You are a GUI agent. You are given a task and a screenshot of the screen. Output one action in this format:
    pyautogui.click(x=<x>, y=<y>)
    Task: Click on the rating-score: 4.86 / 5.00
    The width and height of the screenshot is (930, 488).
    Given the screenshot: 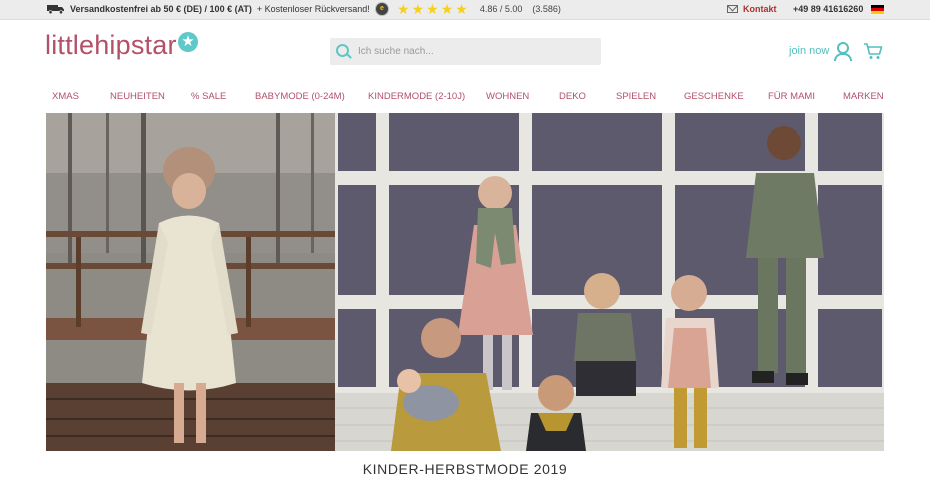 What is the action you would take?
    pyautogui.click(x=501, y=9)
    